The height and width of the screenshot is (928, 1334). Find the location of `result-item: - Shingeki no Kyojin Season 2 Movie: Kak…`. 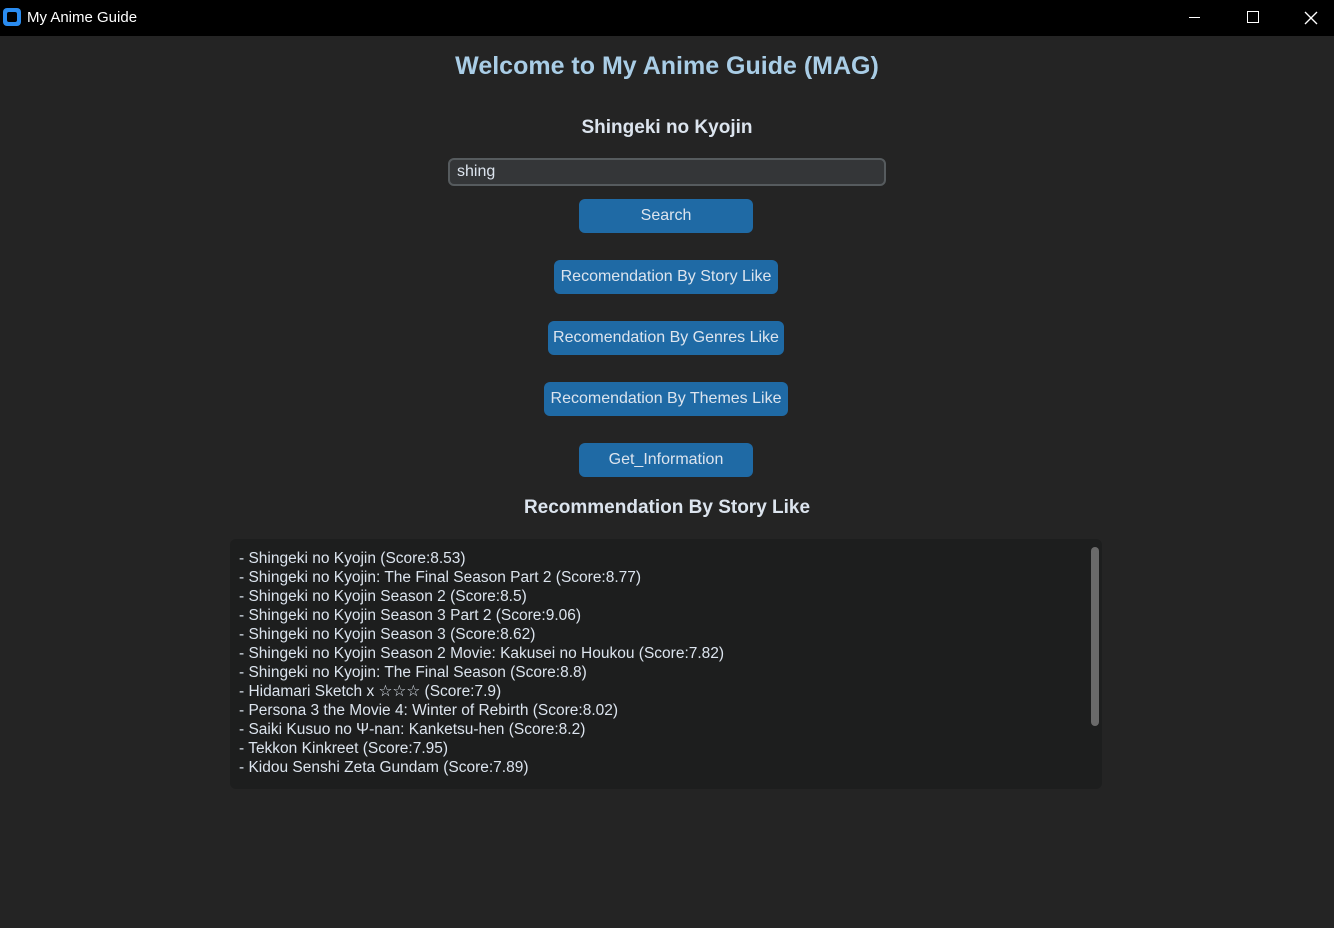

result-item: - Shingeki no Kyojin Season 2 Movie: Kak… is located at coordinates (482, 653).